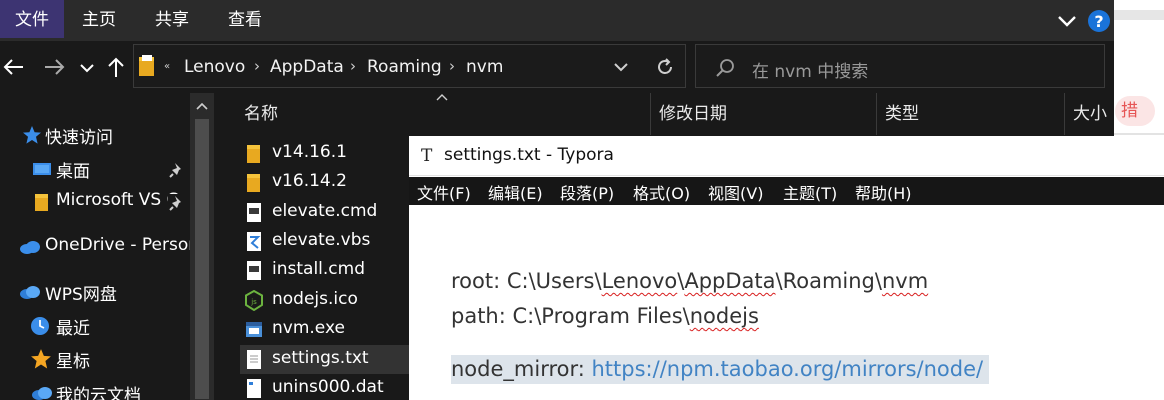 The image size is (1164, 400). I want to click on search-input: 在 nvm 中搜索, so click(900, 66).